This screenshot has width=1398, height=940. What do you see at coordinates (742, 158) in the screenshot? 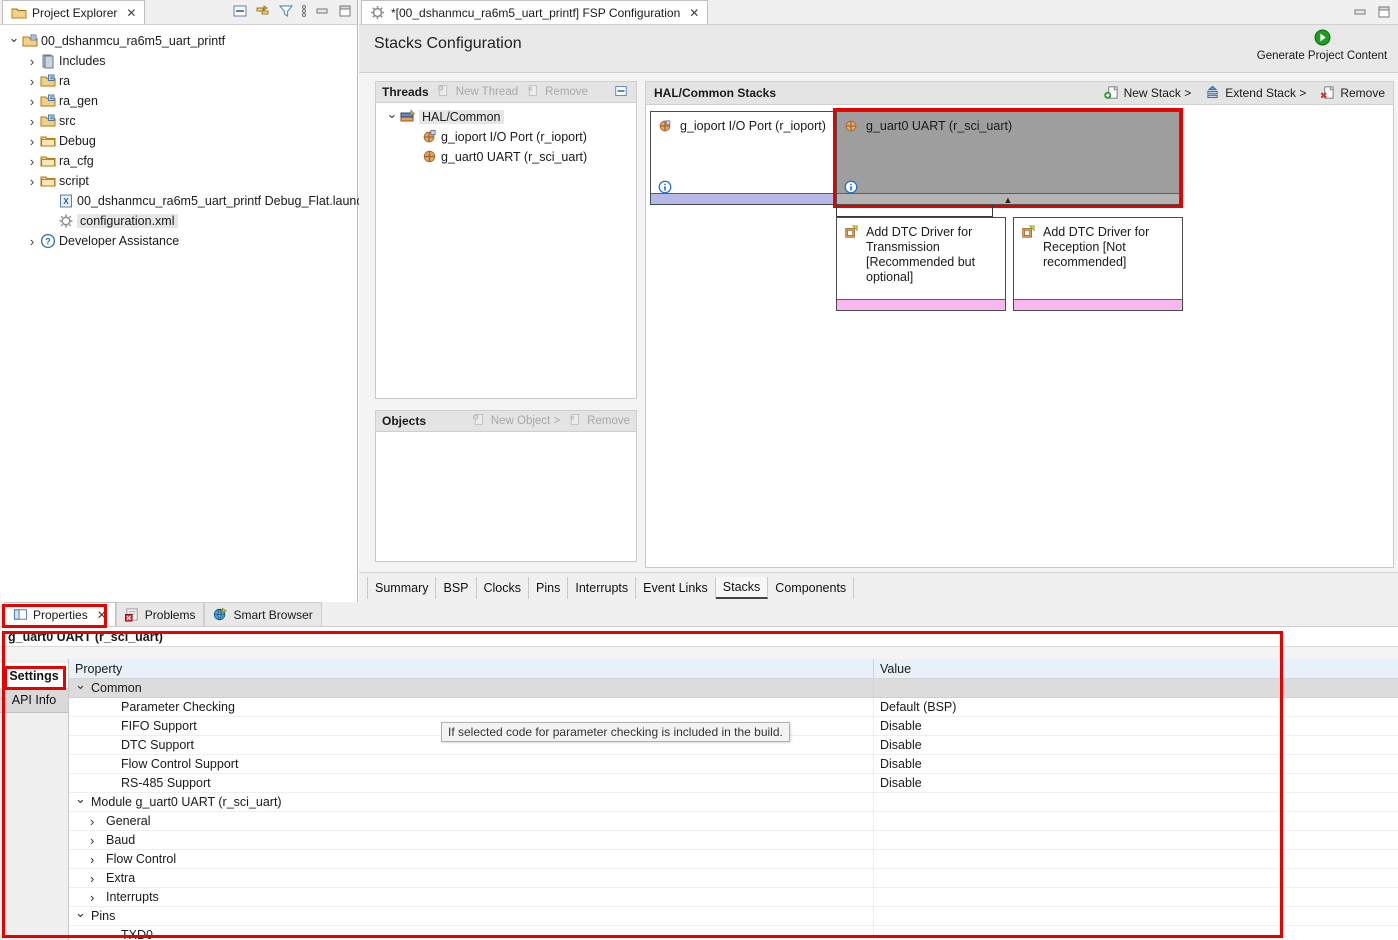
I see `stack-box-ioport: g_ioport I/O Port (r_ioport)` at bounding box center [742, 158].